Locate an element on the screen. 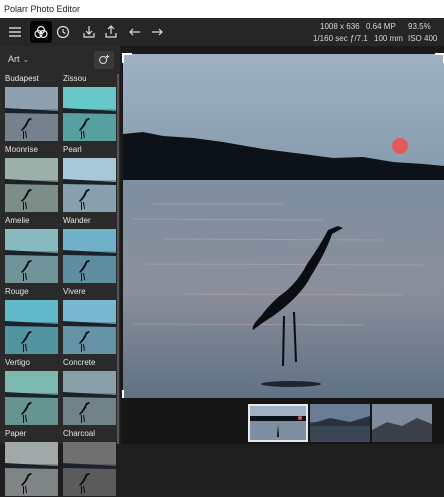 Image resolution: width=444 pixels, height=497 pixels. undo-icon is located at coordinates (134, 32).